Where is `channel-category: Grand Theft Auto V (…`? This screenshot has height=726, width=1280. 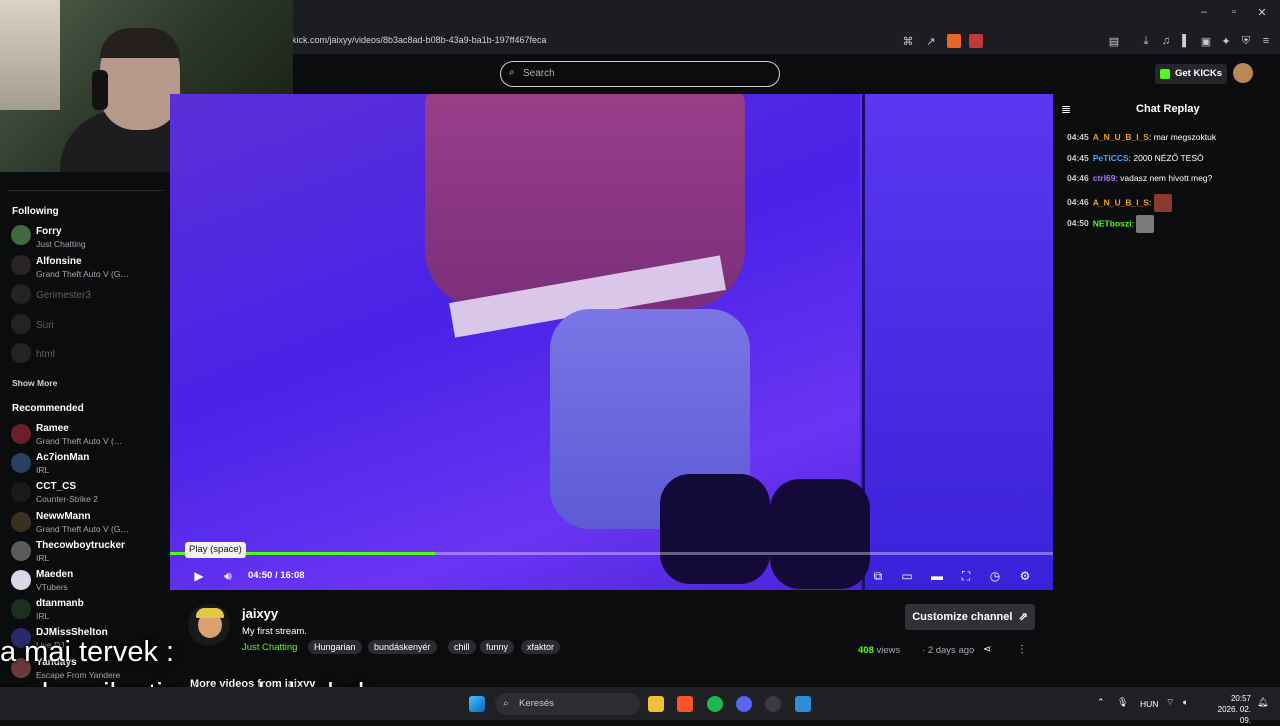
channel-category: Grand Theft Auto V (… is located at coordinates (79, 441).